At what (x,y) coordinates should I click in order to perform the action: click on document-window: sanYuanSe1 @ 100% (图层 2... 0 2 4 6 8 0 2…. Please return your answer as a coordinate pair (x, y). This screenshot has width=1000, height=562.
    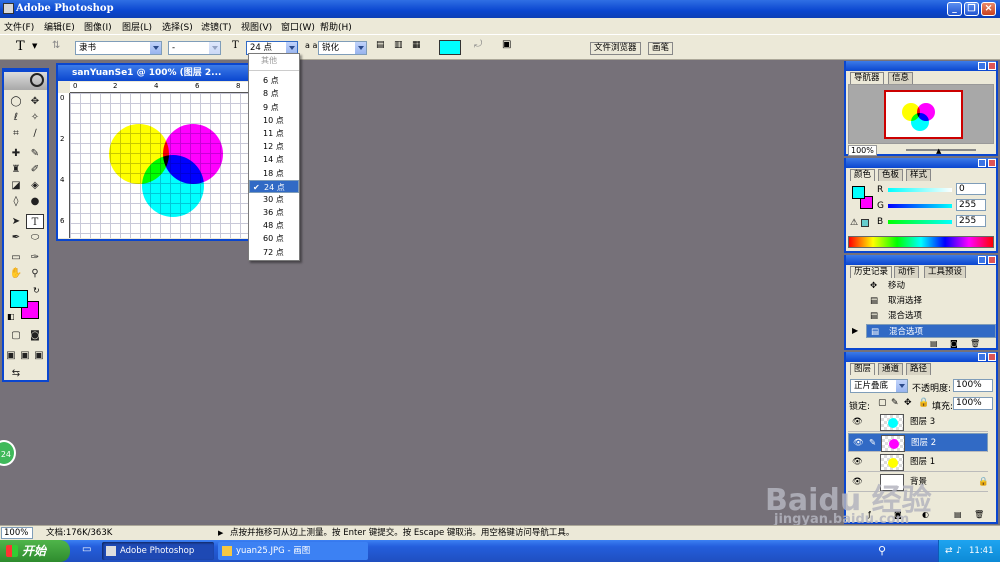
    Looking at the image, I should click on (153, 152).